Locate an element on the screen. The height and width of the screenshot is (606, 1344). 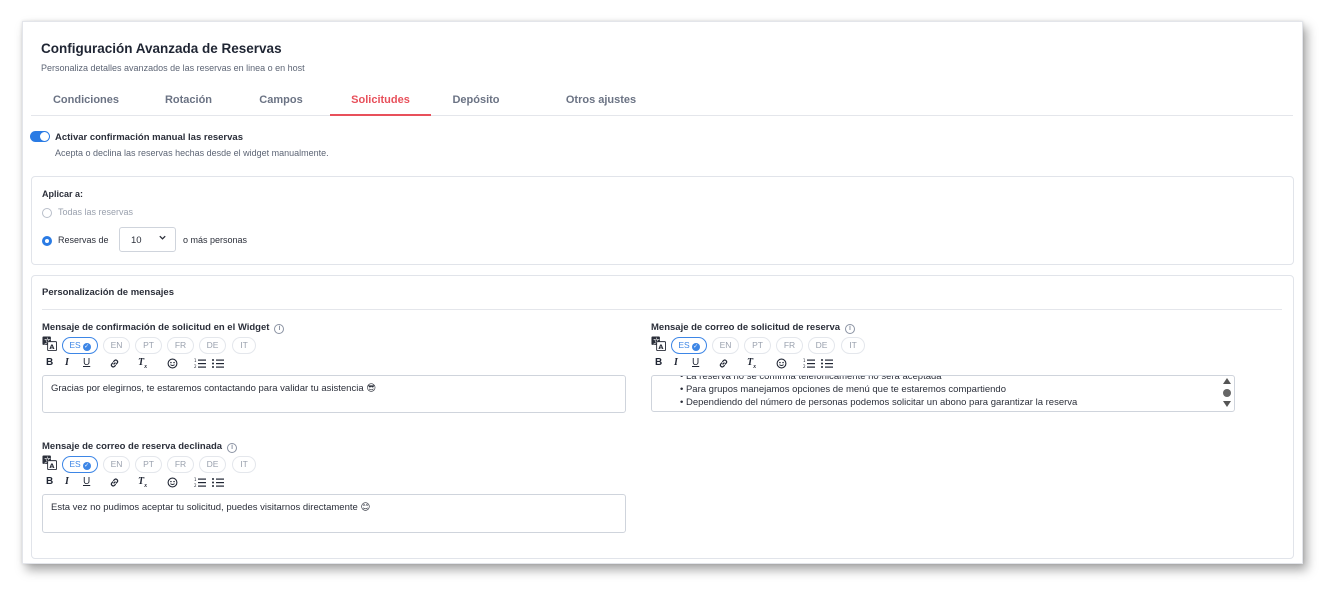
tab-otros-ajustes: Otros ajustes is located at coordinates (601, 102).